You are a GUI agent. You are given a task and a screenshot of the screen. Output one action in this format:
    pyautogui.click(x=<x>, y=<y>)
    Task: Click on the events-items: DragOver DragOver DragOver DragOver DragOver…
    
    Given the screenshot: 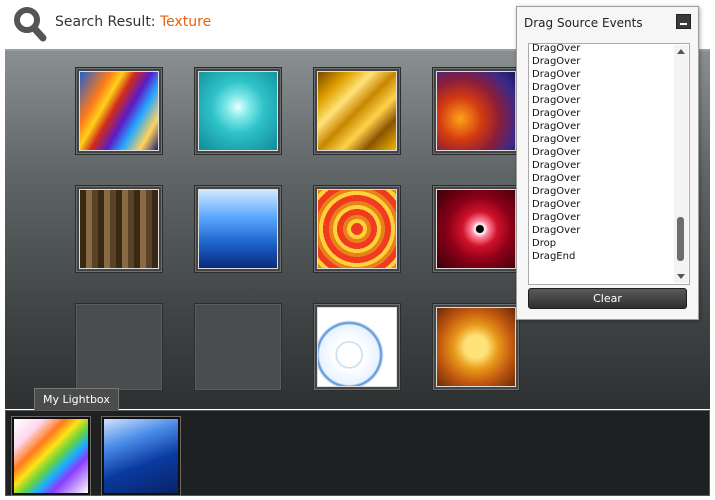 What is the action you would take?
    pyautogui.click(x=602, y=153)
    